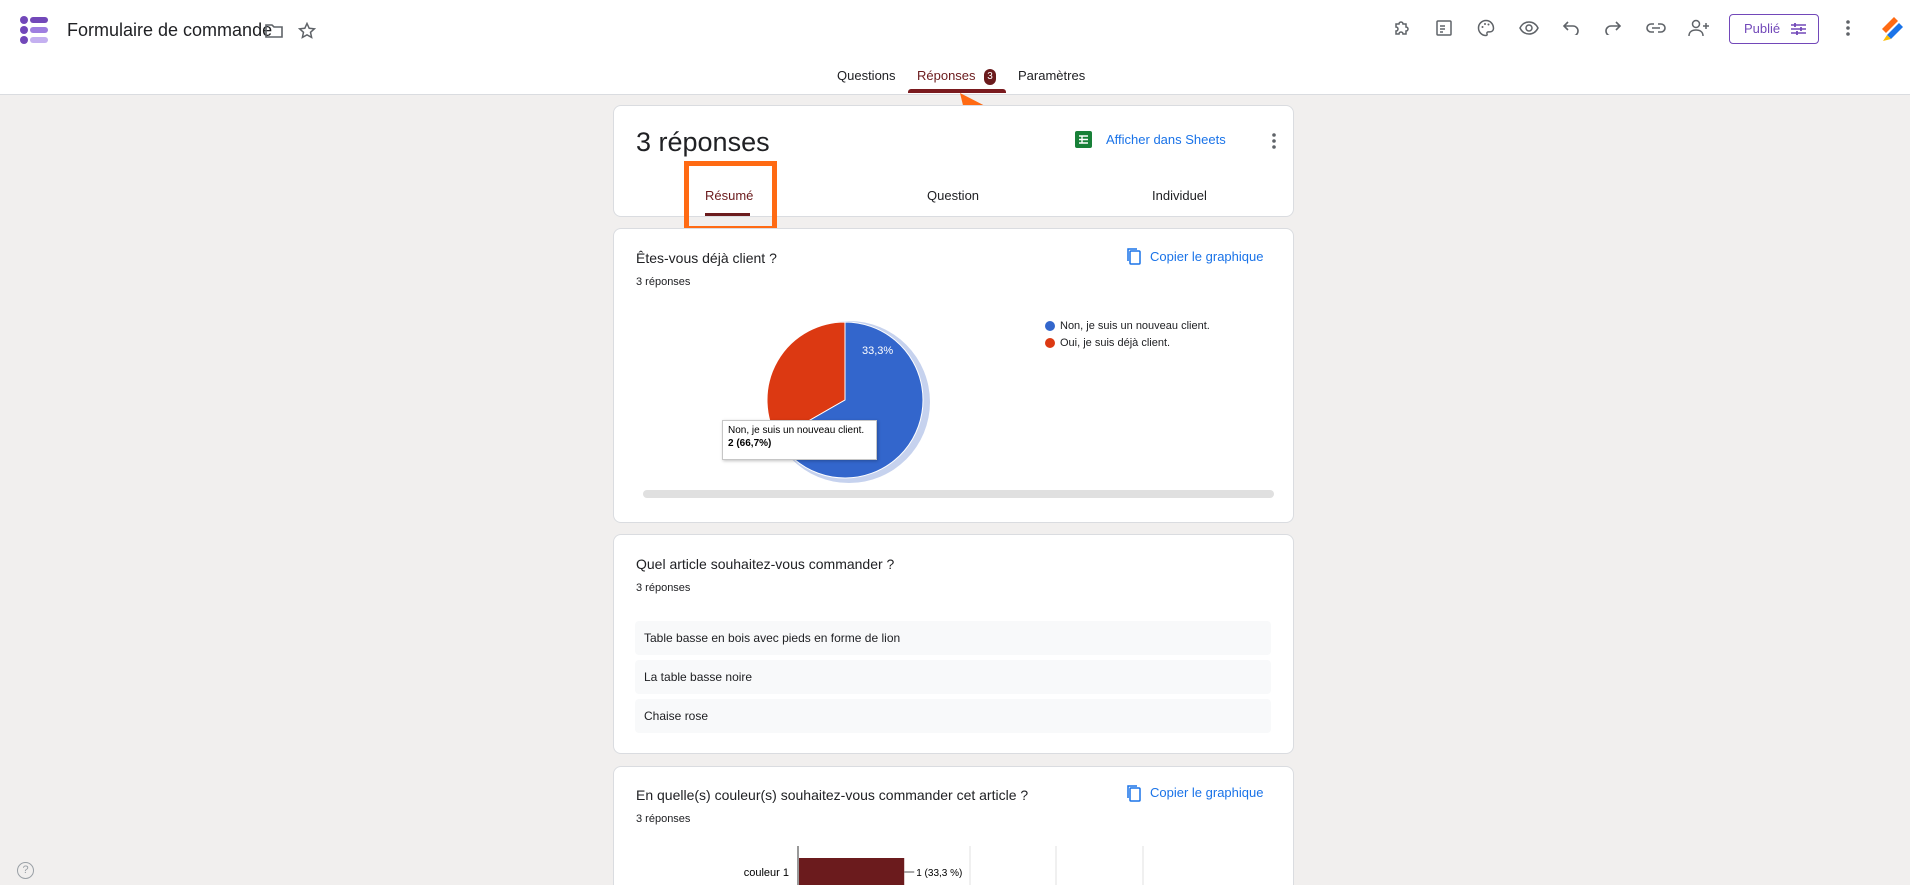  What do you see at coordinates (1051, 75) in the screenshot?
I see `tab-settings: Paramètres` at bounding box center [1051, 75].